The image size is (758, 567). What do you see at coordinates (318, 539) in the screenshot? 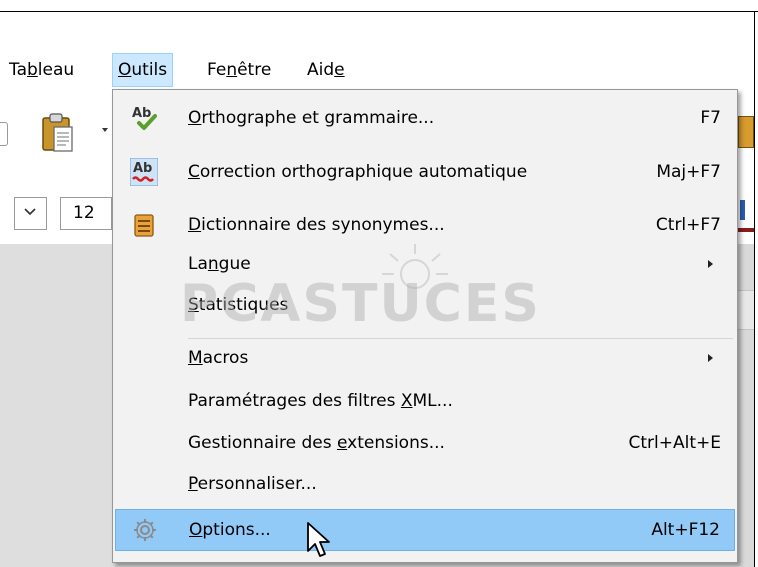
I see `mouse-cursor-icon` at bounding box center [318, 539].